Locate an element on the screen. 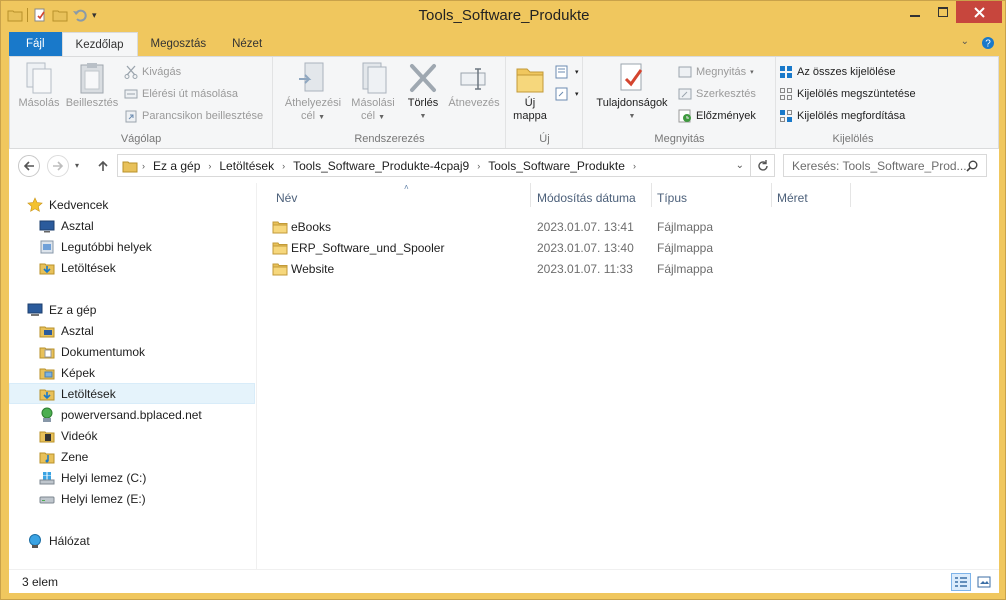 The image size is (1006, 600). sort-ascending-icon: ˄ is located at coordinates (406, 187).